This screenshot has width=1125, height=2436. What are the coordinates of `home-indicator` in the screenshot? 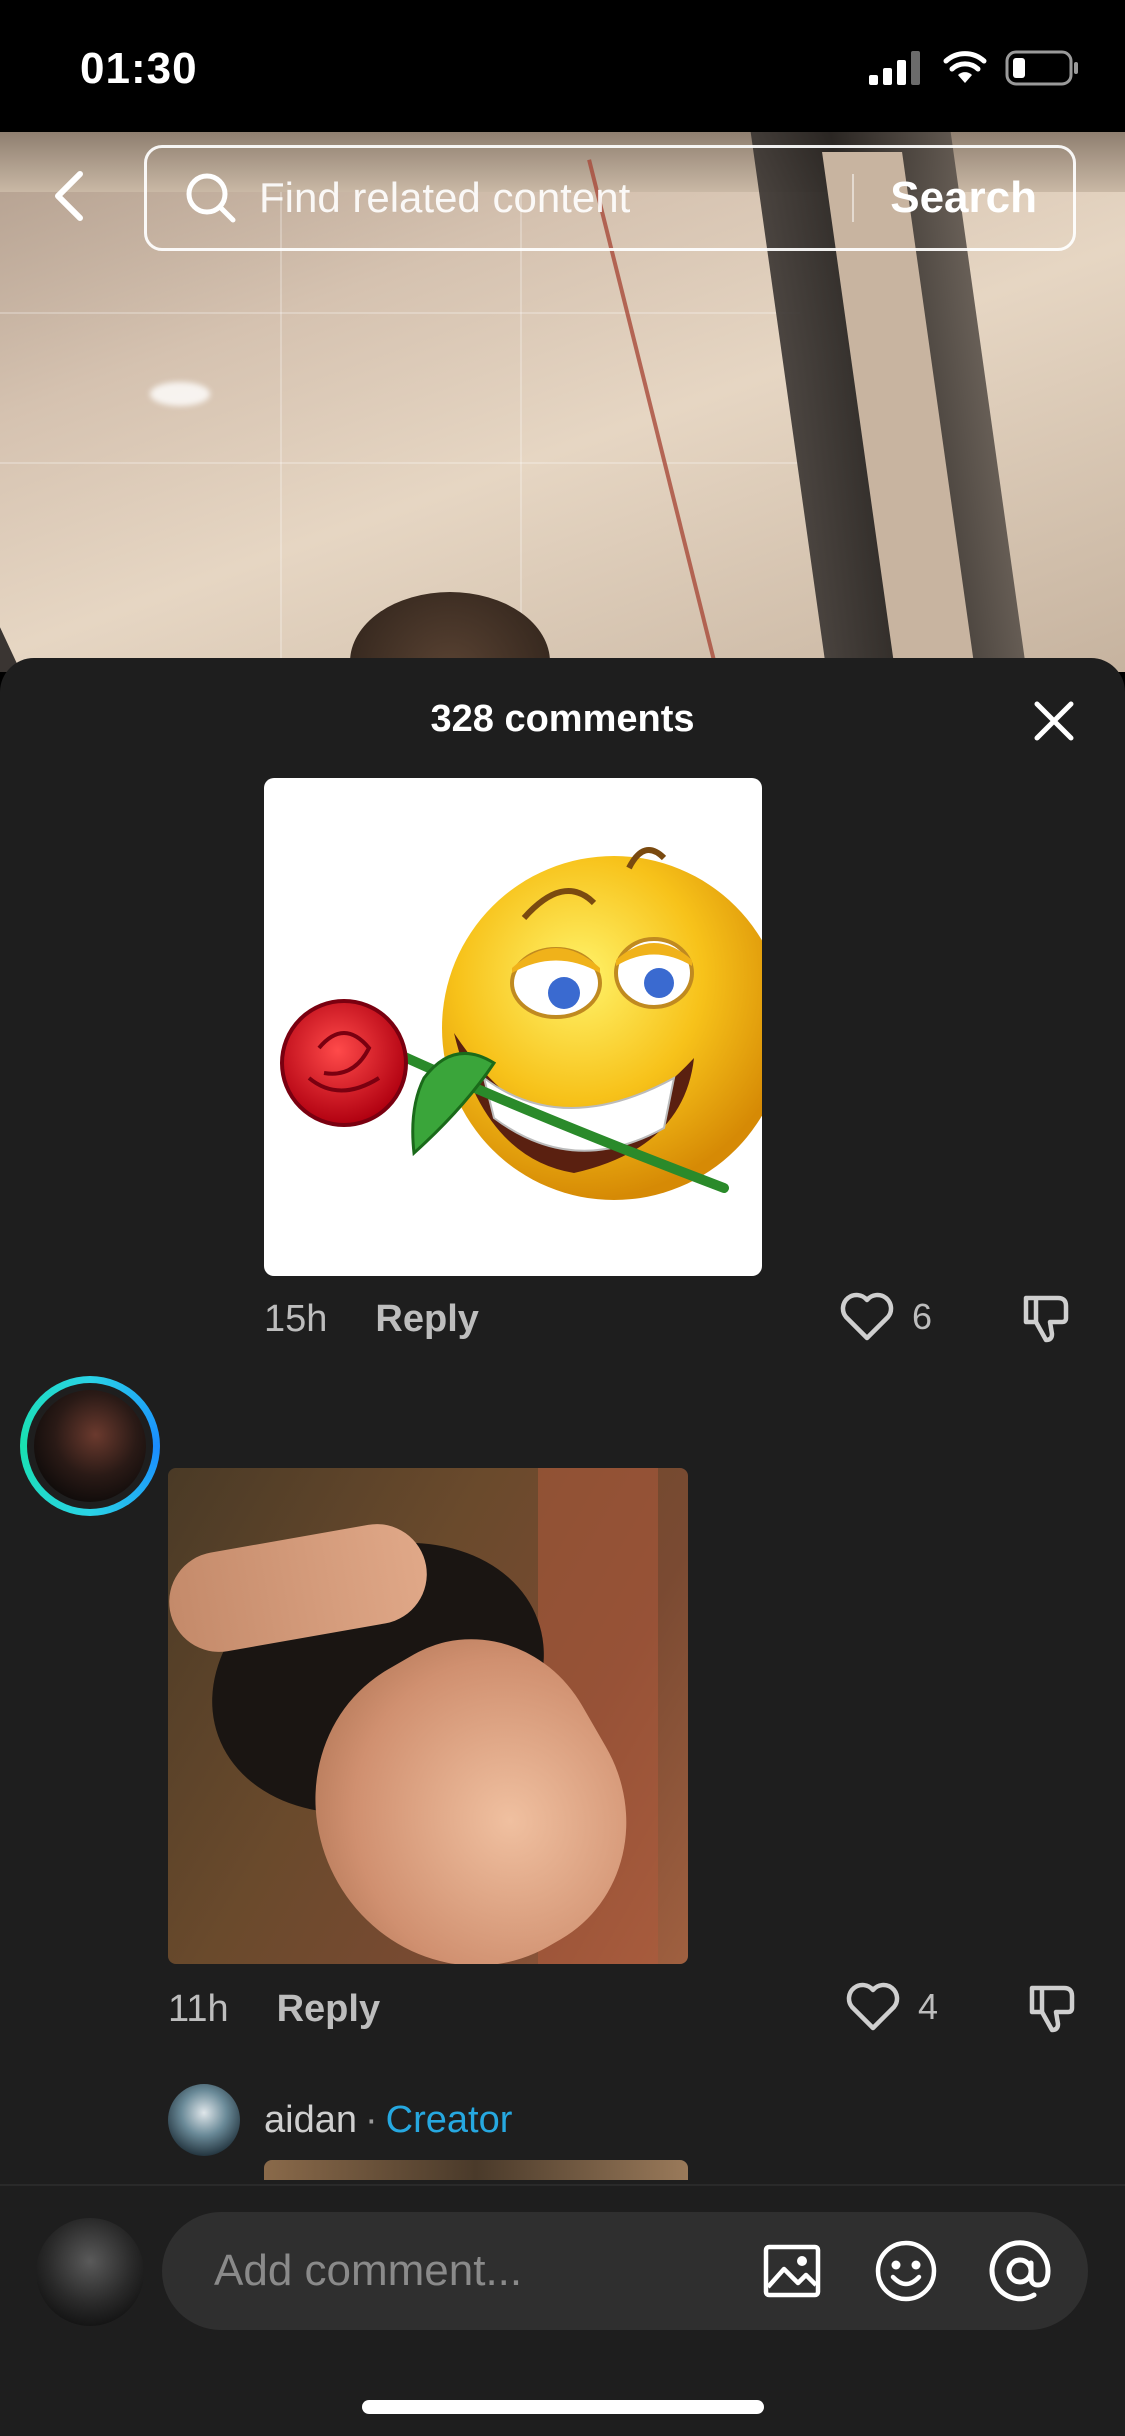 It's located at (563, 2407).